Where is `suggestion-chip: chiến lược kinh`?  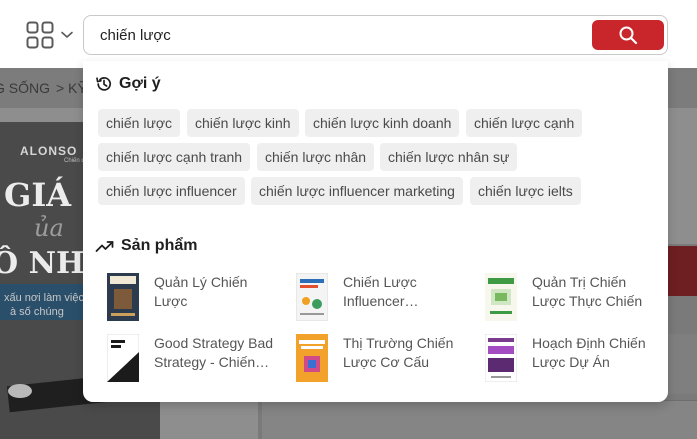 suggestion-chip: chiến lược kinh is located at coordinates (243, 123).